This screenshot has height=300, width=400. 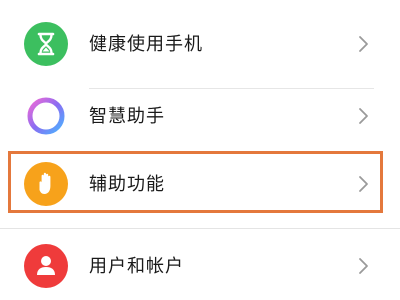 I want to click on settings-item-label: 用户和帐户, so click(x=136, y=266).